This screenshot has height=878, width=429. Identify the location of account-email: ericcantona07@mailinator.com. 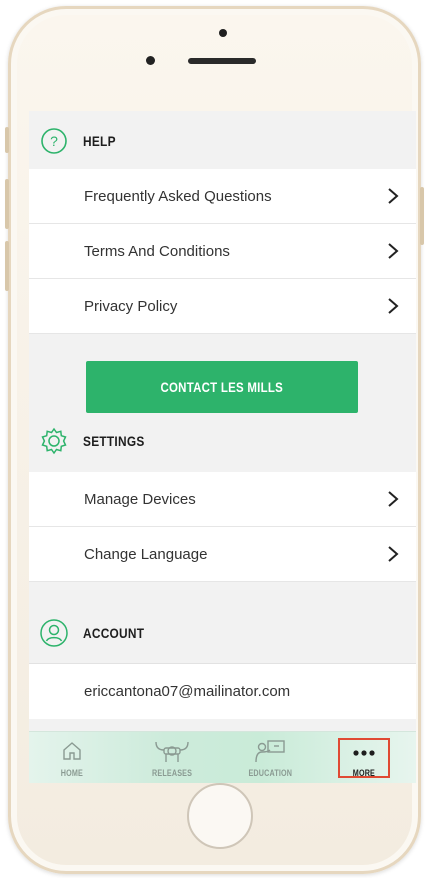
(187, 691).